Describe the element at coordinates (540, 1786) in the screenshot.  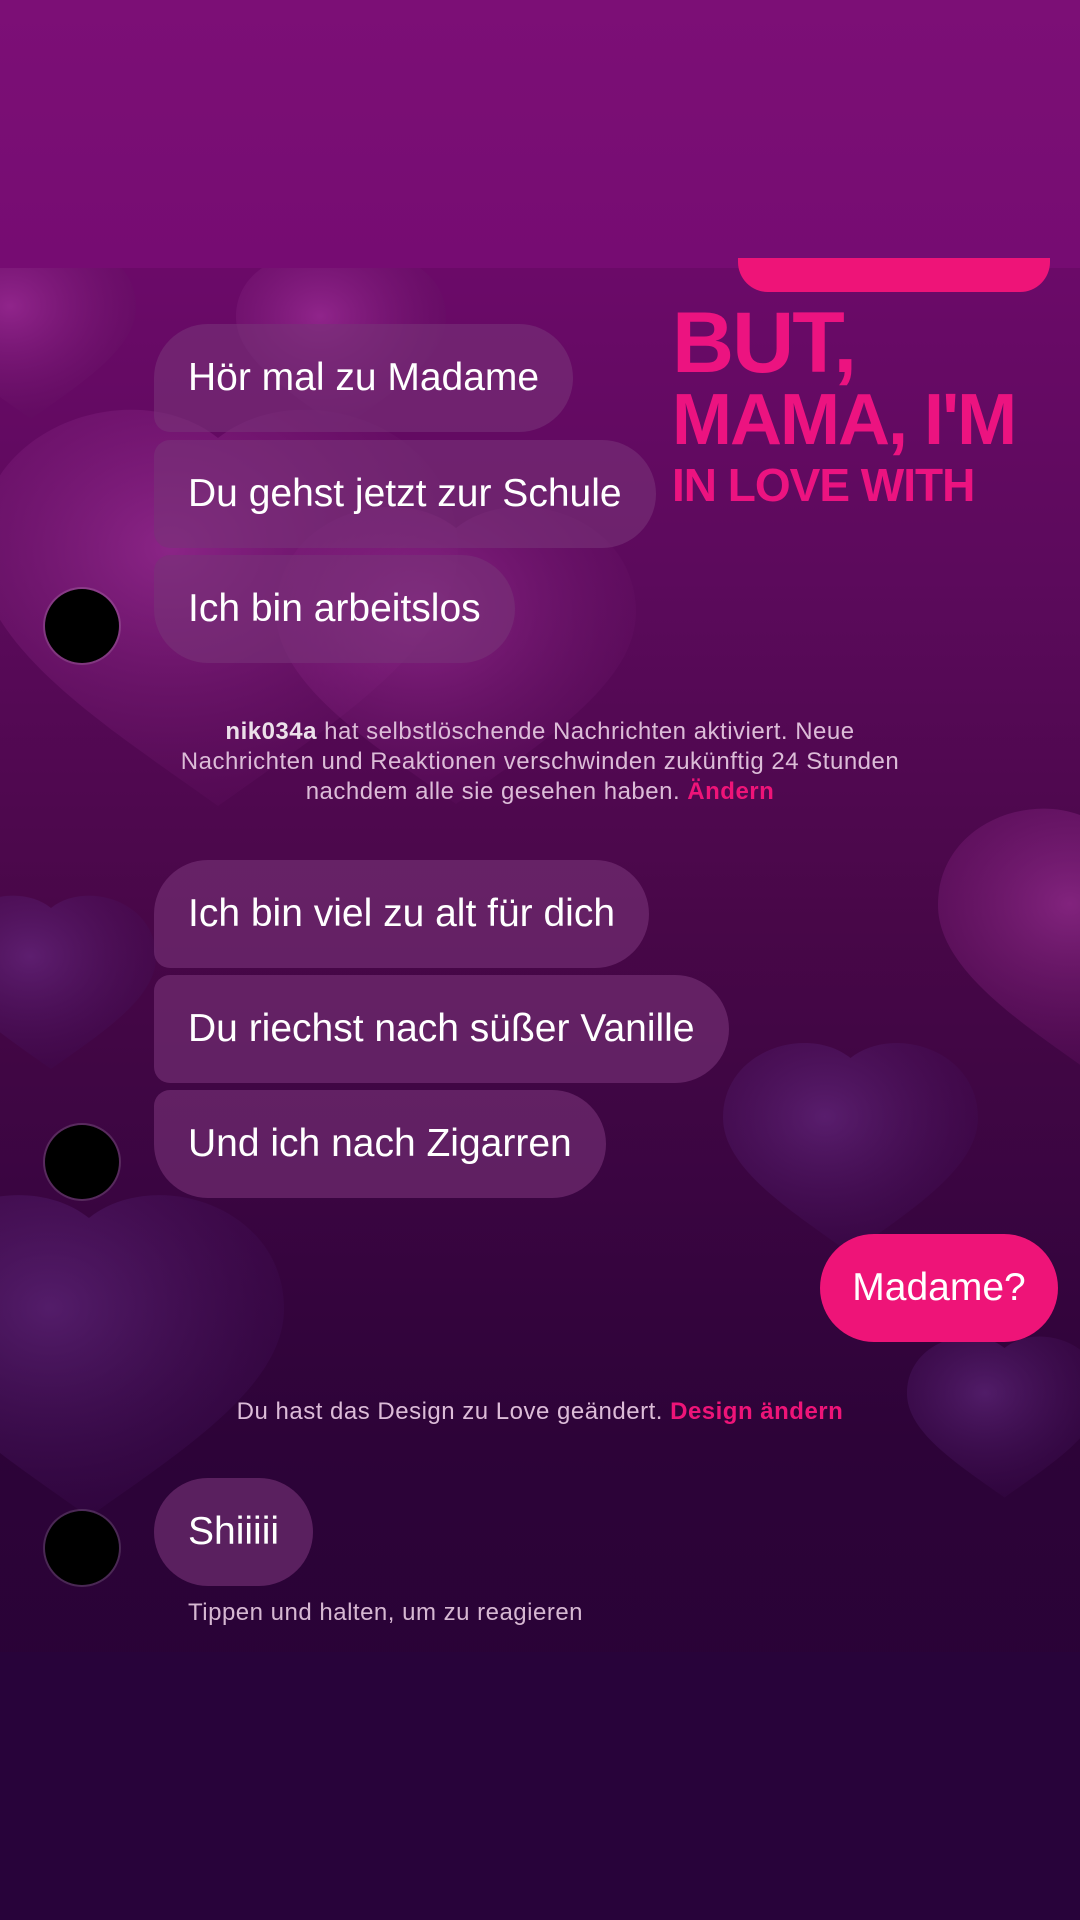
I see `bottom-area` at that location.